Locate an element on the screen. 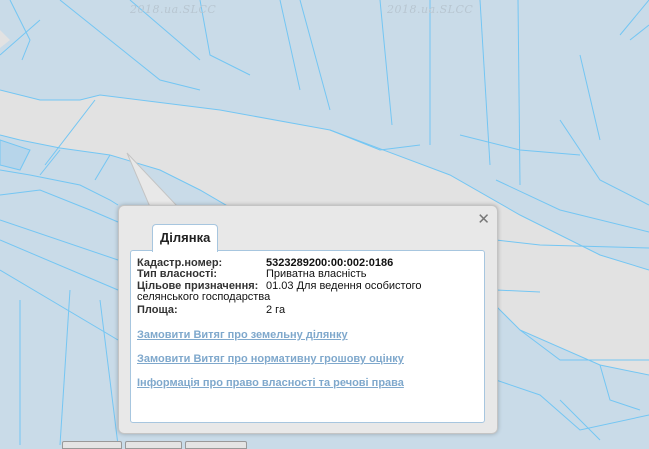 The height and width of the screenshot is (449, 649). field-label: Тип власності: is located at coordinates (177, 274).